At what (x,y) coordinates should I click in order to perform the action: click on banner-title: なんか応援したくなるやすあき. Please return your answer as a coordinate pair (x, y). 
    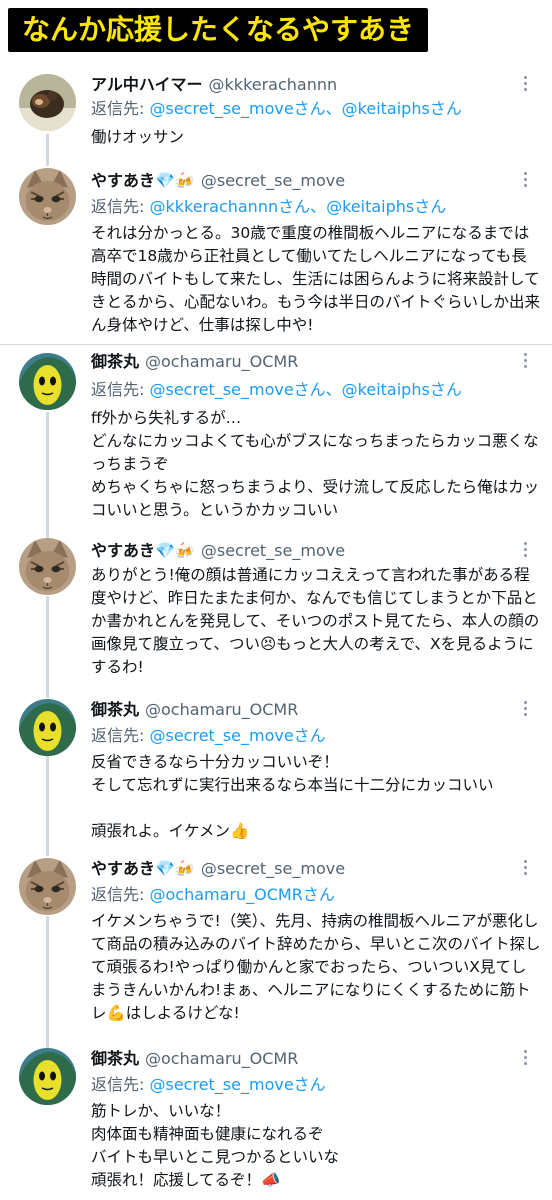
    Looking at the image, I should click on (218, 30).